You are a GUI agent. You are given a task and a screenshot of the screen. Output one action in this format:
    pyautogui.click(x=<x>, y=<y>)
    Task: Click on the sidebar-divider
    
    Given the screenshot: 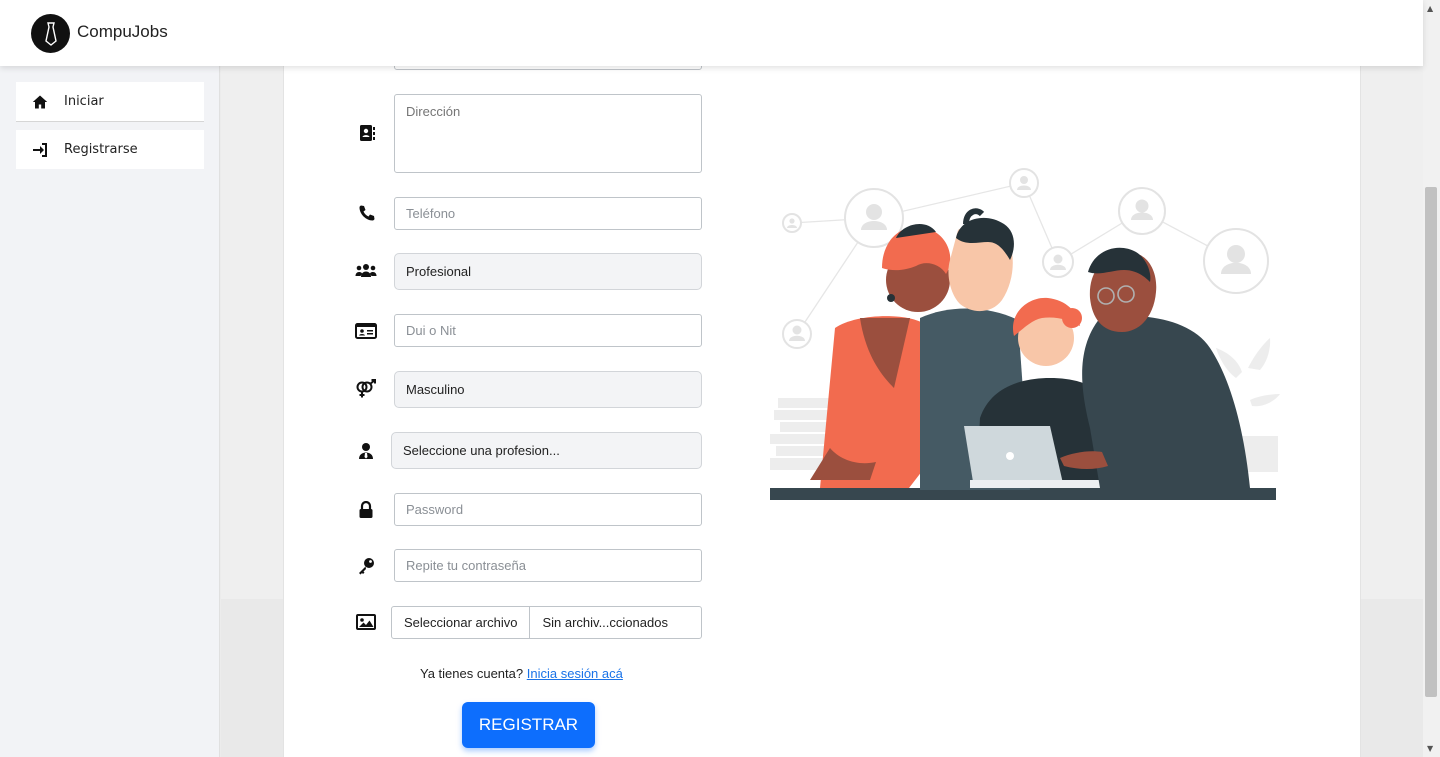 What is the action you would take?
    pyautogui.click(x=110, y=121)
    